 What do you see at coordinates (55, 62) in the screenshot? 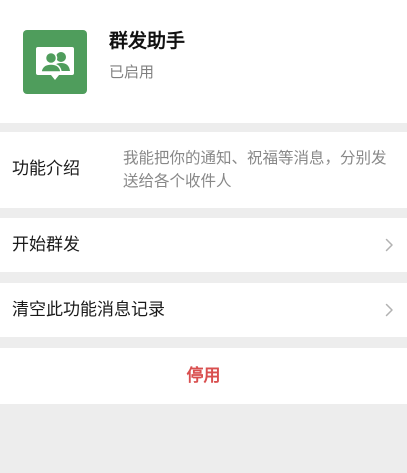
I see `group-chat-icon` at bounding box center [55, 62].